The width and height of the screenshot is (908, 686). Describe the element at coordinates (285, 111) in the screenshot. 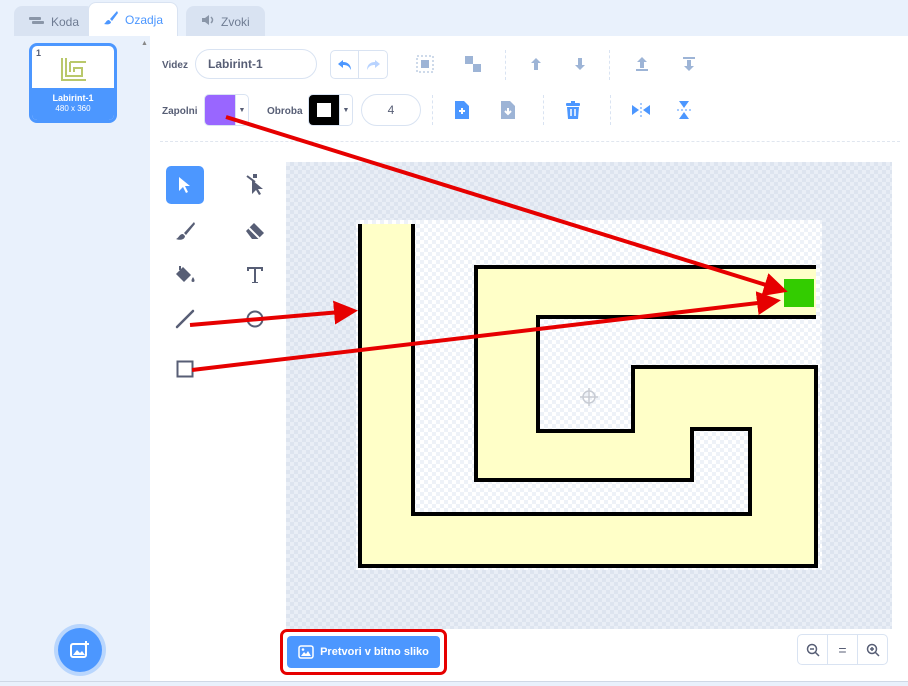

I see `outline-label: Obroba` at that location.